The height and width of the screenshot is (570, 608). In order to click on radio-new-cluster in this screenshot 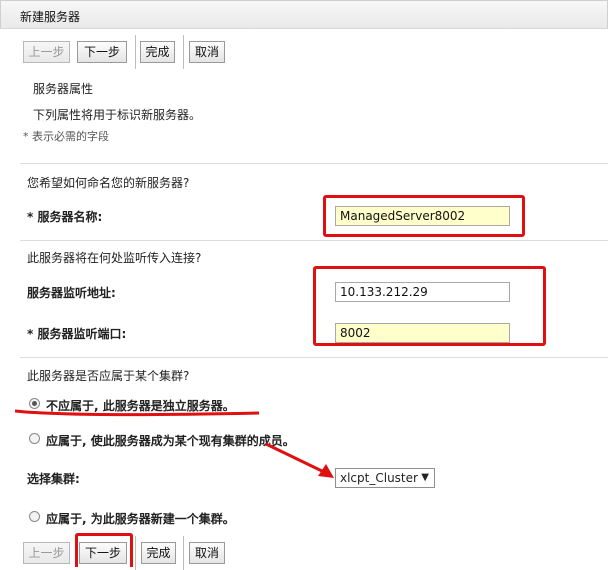, I will do `click(34, 516)`.